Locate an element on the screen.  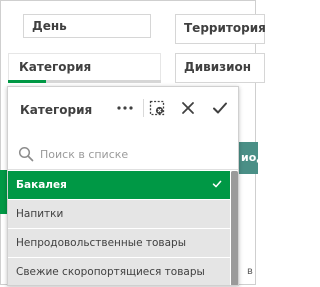
search-row is located at coordinates (123, 154).